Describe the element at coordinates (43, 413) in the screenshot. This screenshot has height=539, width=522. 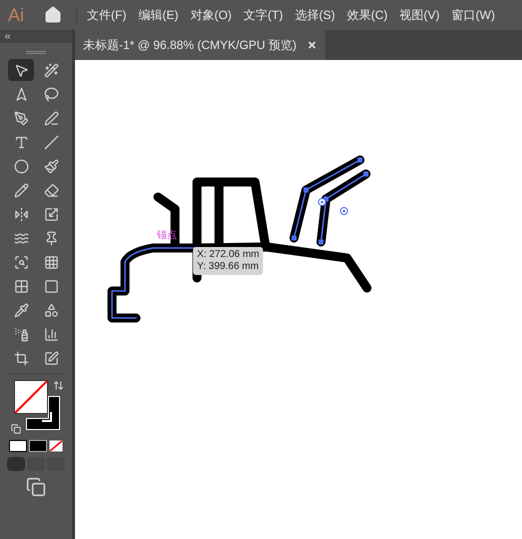
I see `stroke-swatch` at that location.